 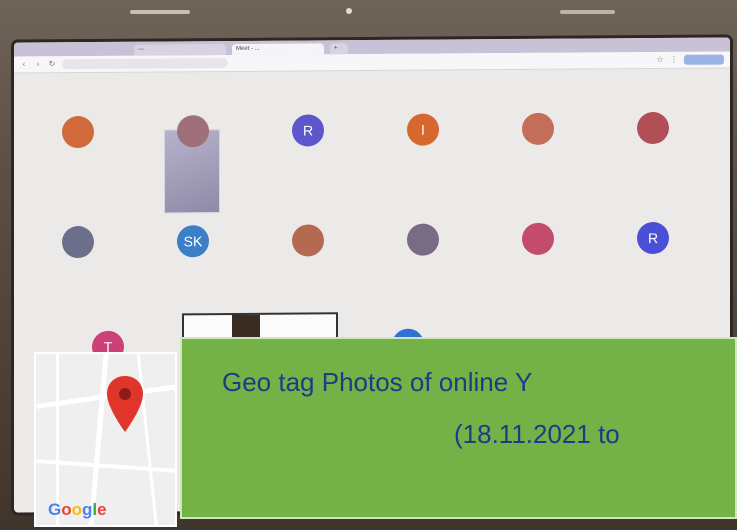 I want to click on new-tab-button: +, so click(x=339, y=49).